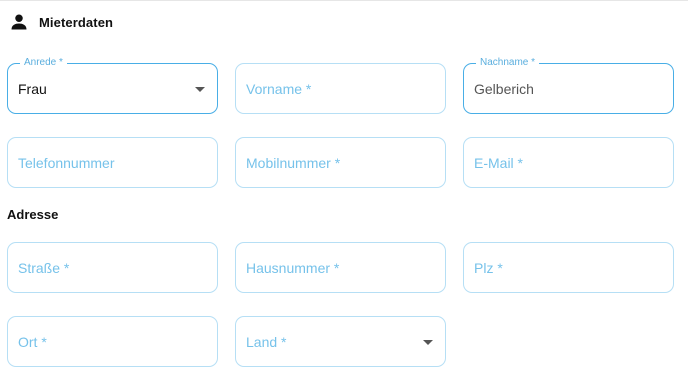  I want to click on land-placeholder: Land *, so click(266, 342).